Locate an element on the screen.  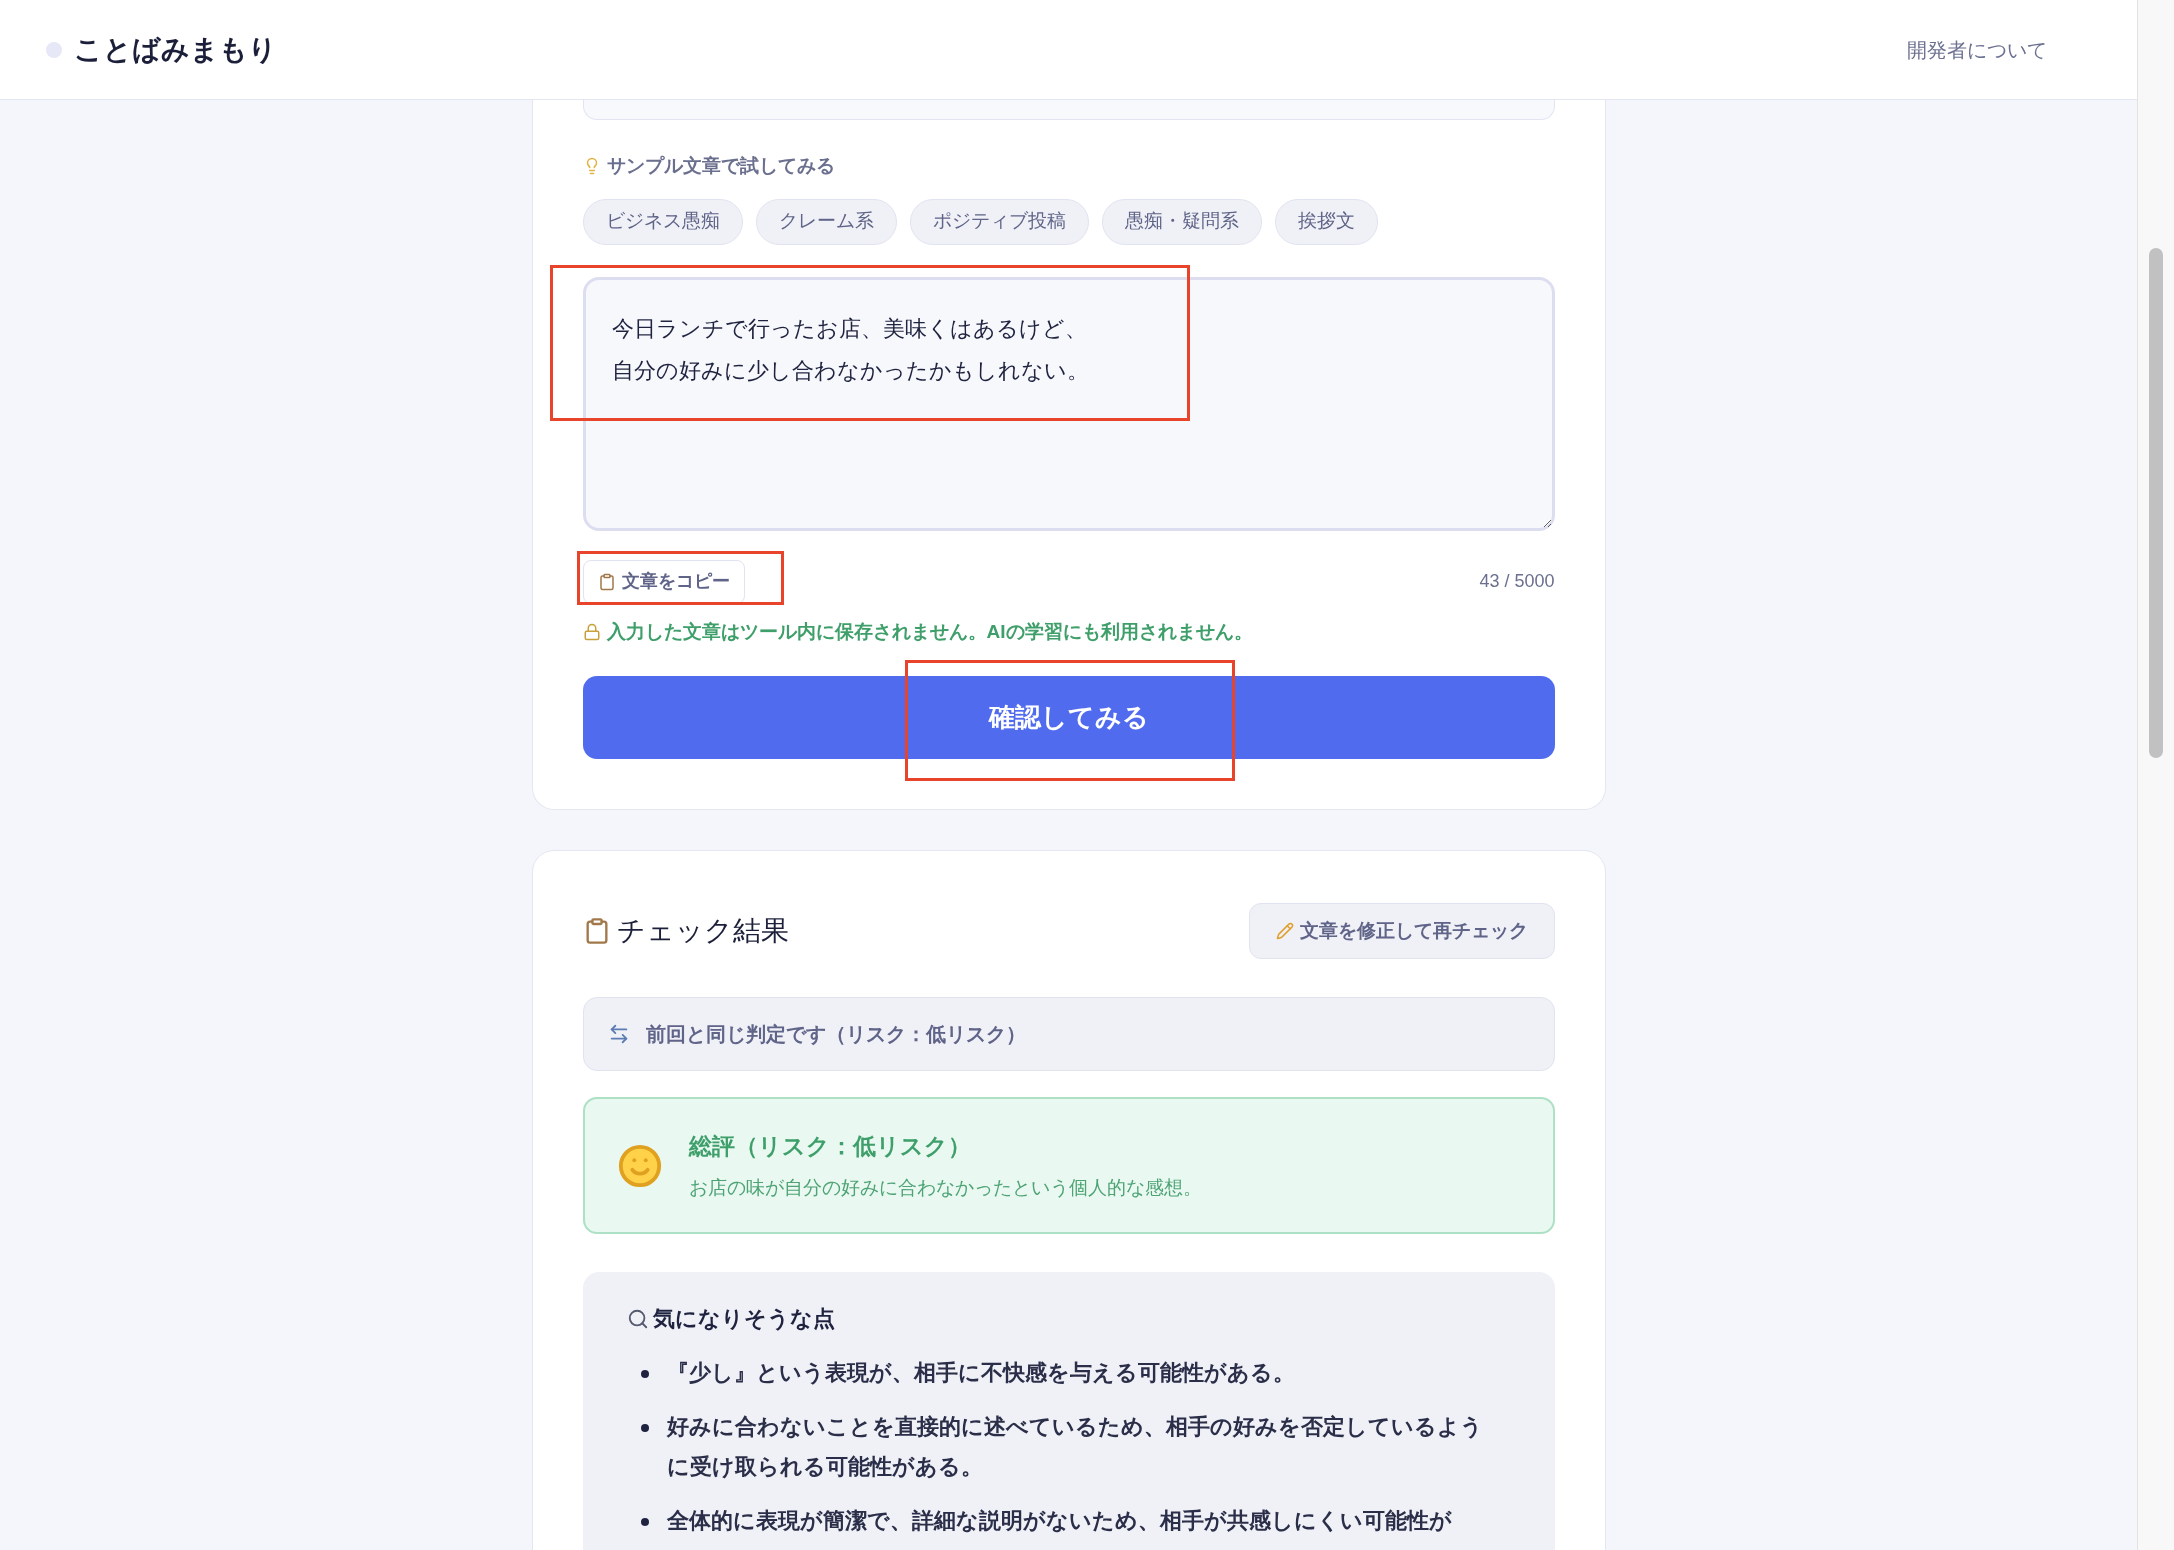
search-icon is located at coordinates (637, 1318).